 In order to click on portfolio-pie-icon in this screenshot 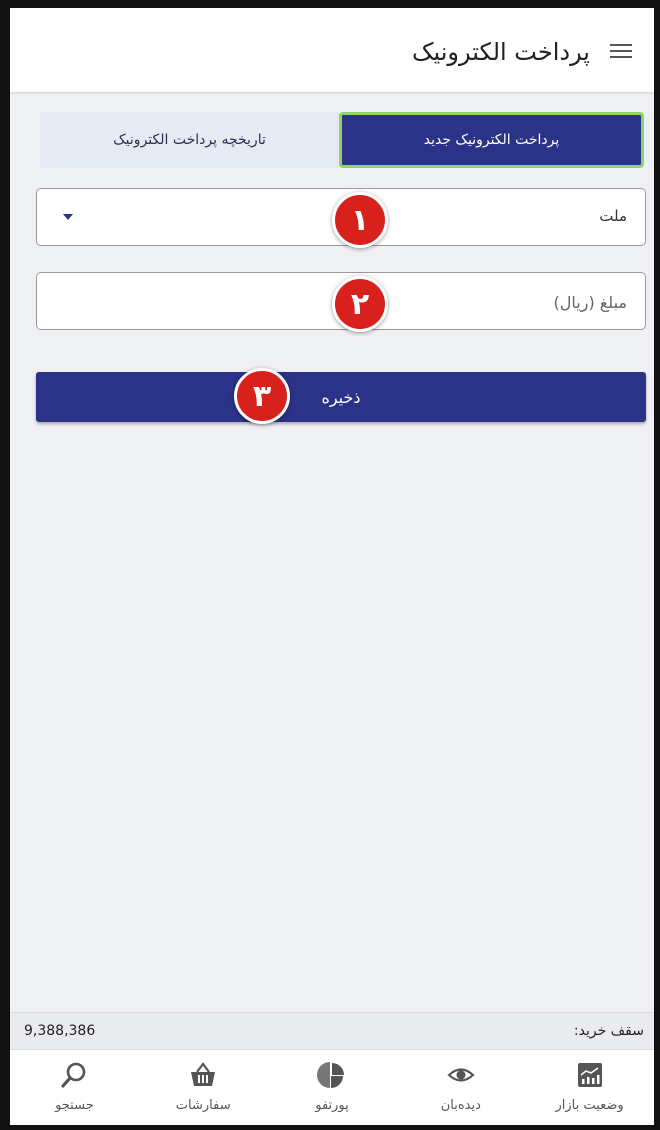, I will do `click(330, 1075)`.